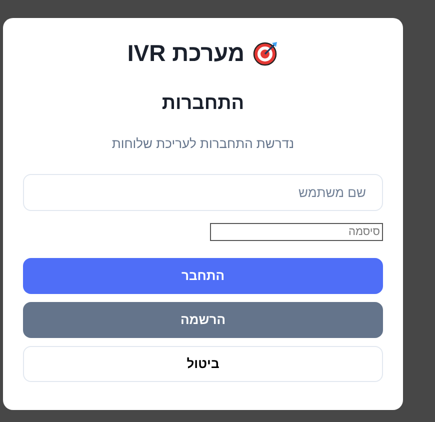 The image size is (435, 422). Describe the element at coordinates (203, 320) in the screenshot. I see `register-button: הרשמה` at that location.